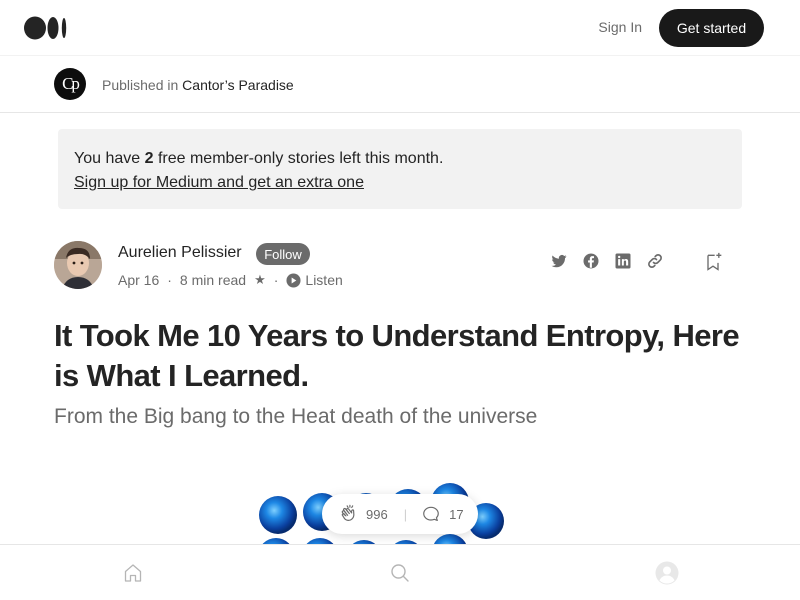  What do you see at coordinates (70, 84) in the screenshot?
I see `publication-logo: Cp` at bounding box center [70, 84].